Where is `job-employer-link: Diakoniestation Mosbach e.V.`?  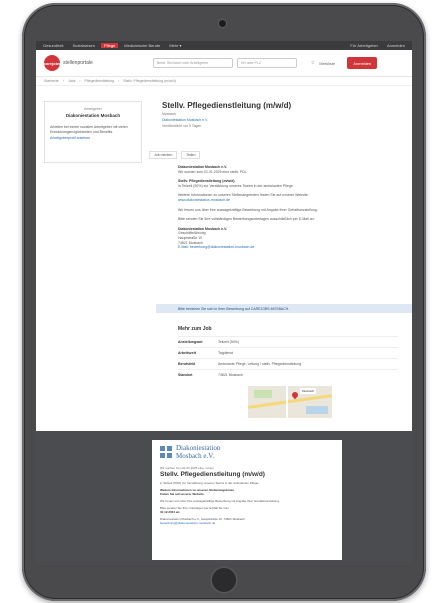 job-employer-link: Diakoniestation Mosbach e.V. is located at coordinates (282, 120).